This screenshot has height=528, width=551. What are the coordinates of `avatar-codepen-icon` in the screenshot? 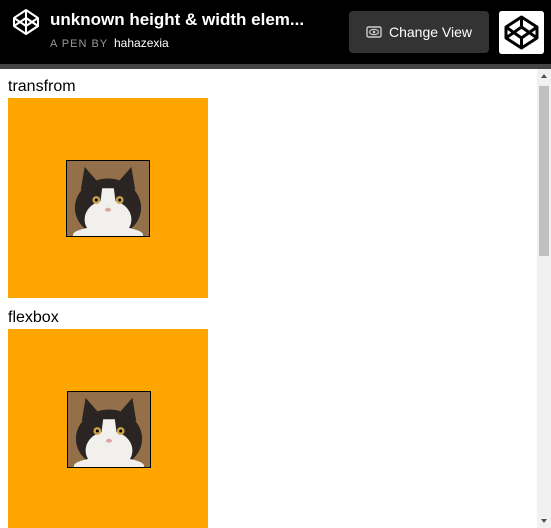 It's located at (521, 32).